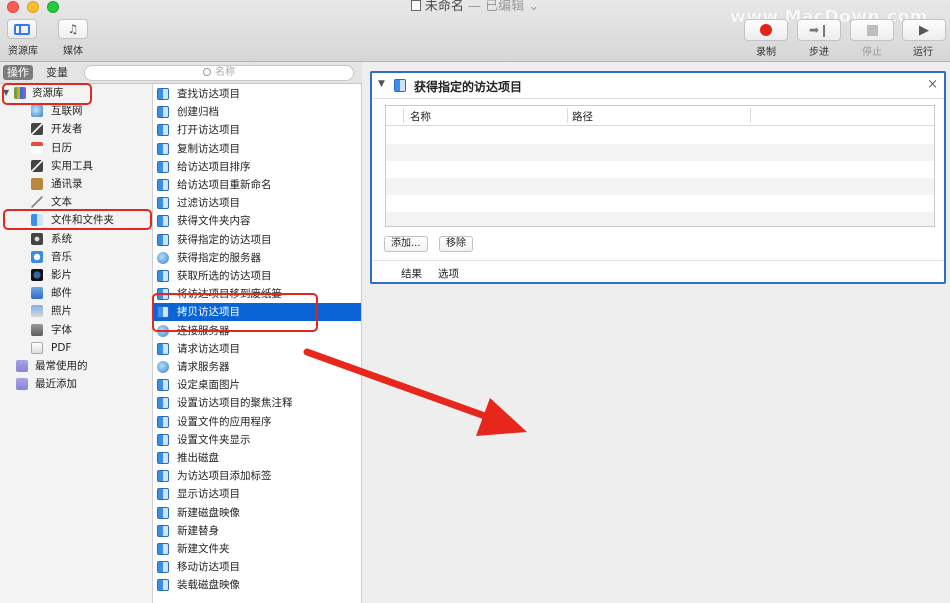 The image size is (950, 603). What do you see at coordinates (257, 185) in the screenshot?
I see `action-item: 给访达项目重新命名` at bounding box center [257, 185].